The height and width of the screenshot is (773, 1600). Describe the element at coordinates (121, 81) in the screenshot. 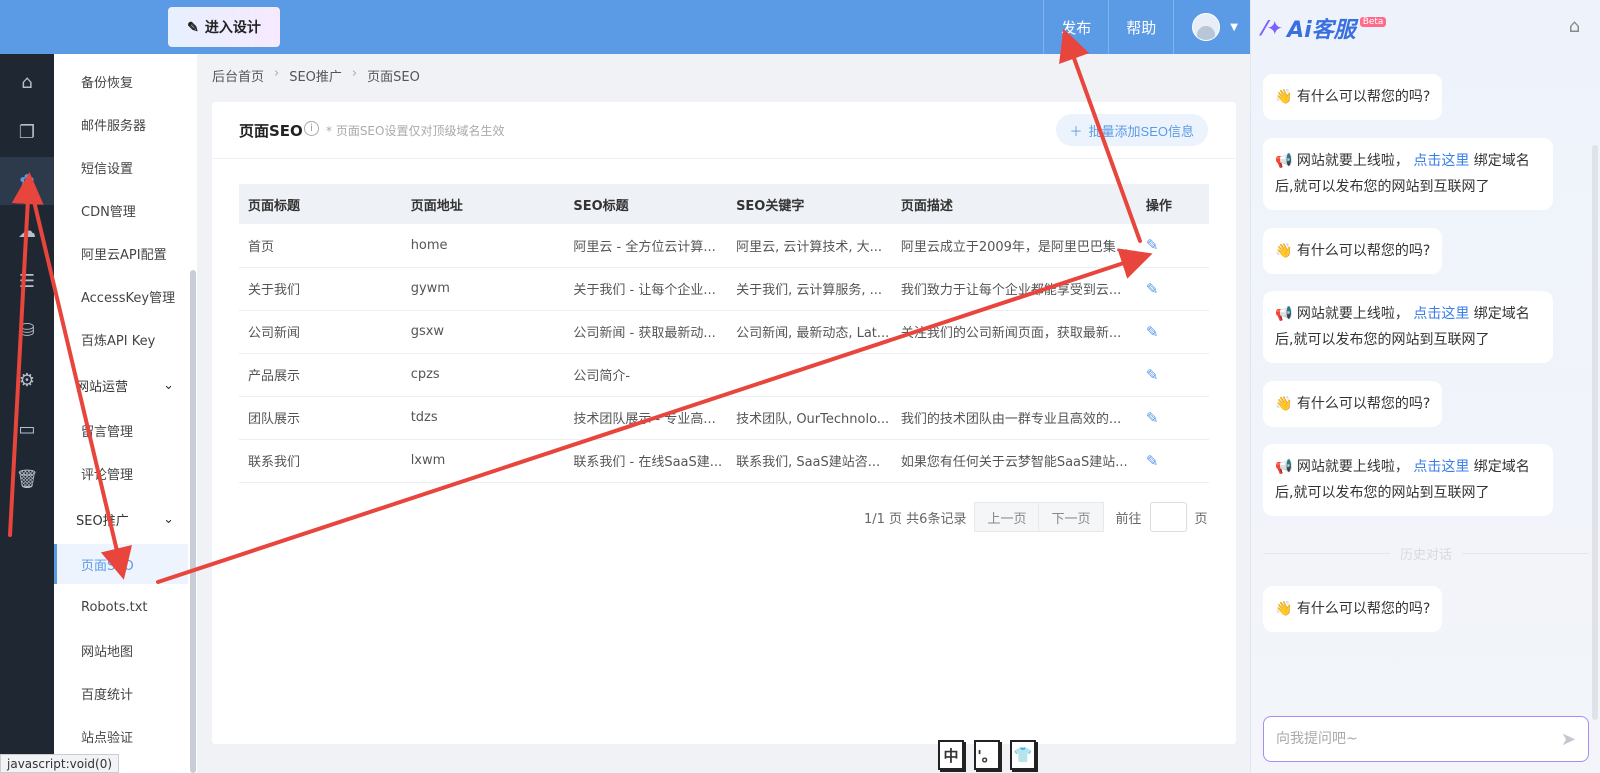

I see `menu-backup: 备份恢复` at that location.